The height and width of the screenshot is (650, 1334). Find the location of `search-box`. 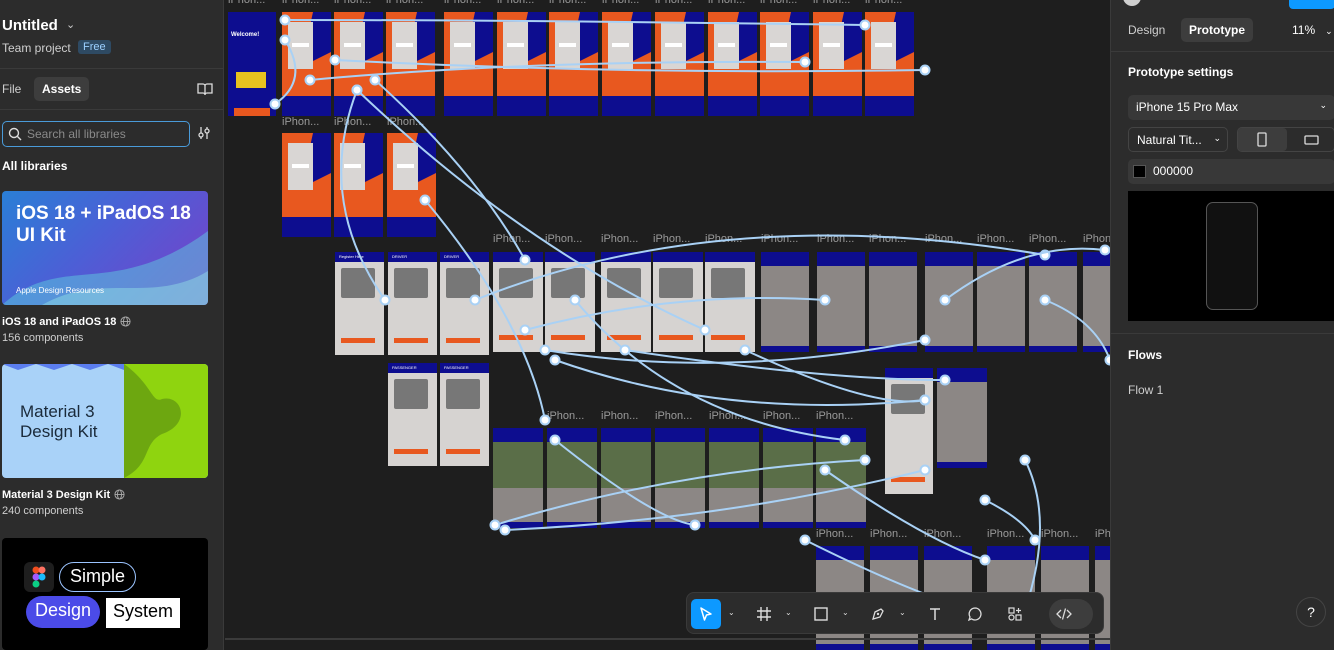

search-box is located at coordinates (96, 134).